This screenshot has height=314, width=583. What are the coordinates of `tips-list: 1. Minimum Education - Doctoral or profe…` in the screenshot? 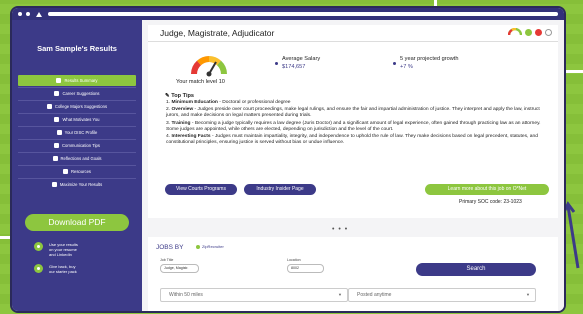 It's located at (356, 123).